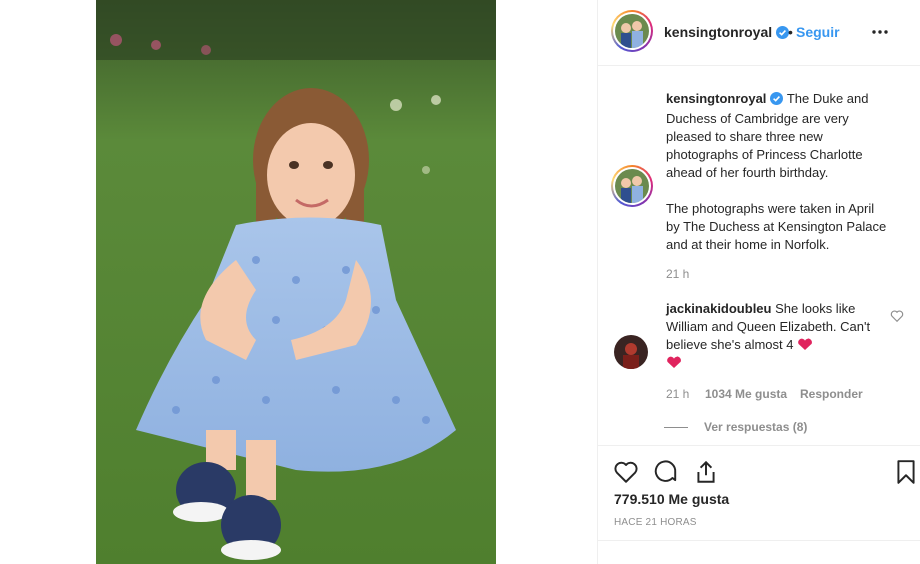 The image size is (920, 564). Describe the element at coordinates (677, 394) in the screenshot. I see `comment-time: 21 h` at that location.